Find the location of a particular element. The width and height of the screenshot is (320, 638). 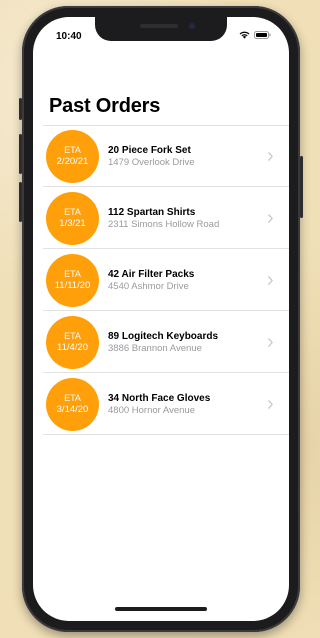

order-address: 4800 Hornor Avenue is located at coordinates (151, 410).